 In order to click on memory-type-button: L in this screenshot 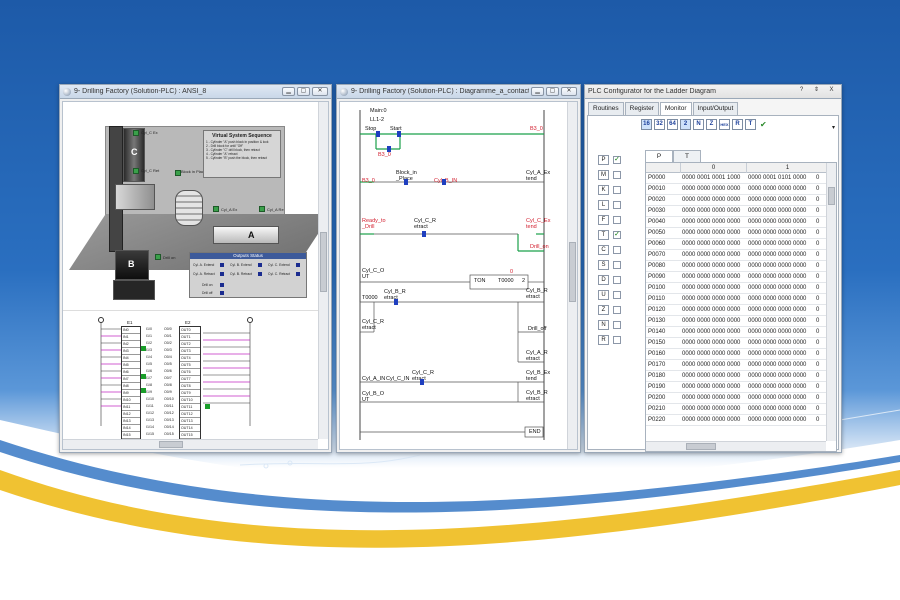, I will do `click(603, 204)`.